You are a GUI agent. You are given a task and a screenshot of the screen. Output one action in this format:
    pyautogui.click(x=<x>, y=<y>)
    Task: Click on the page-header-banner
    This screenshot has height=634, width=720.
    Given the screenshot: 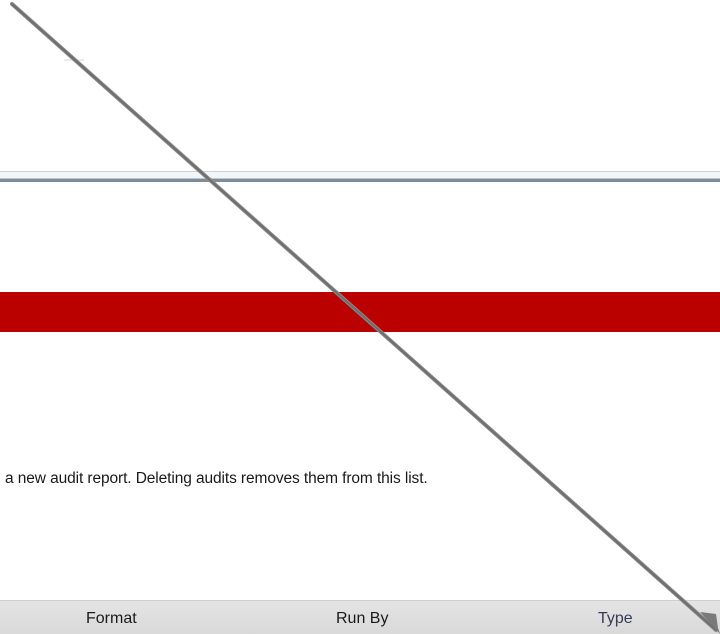 What is the action you would take?
    pyautogui.click(x=360, y=312)
    